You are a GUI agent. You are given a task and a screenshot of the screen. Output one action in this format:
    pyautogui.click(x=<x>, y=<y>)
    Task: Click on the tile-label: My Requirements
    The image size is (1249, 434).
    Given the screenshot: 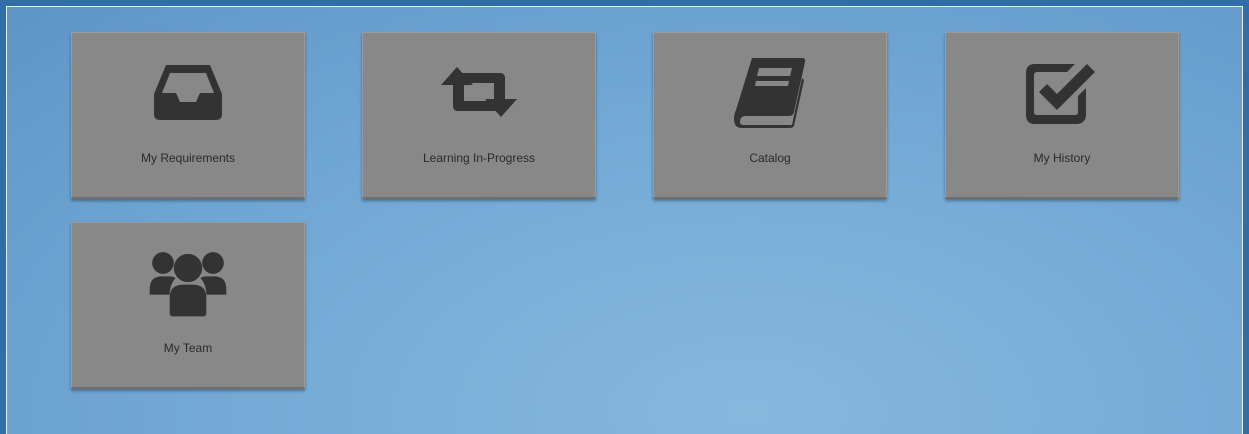 What is the action you would take?
    pyautogui.click(x=188, y=158)
    